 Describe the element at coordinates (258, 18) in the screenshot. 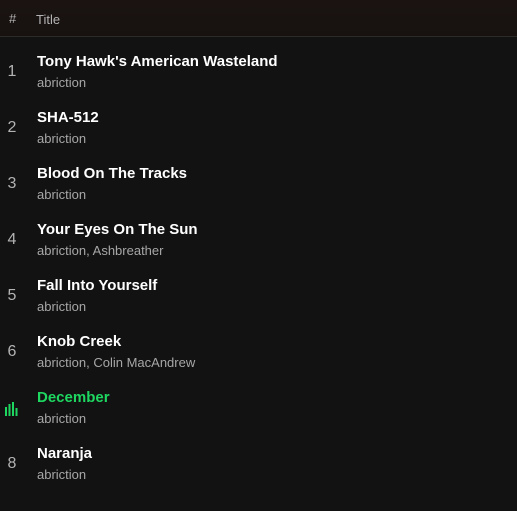

I see `tracklist-header: # Title` at that location.